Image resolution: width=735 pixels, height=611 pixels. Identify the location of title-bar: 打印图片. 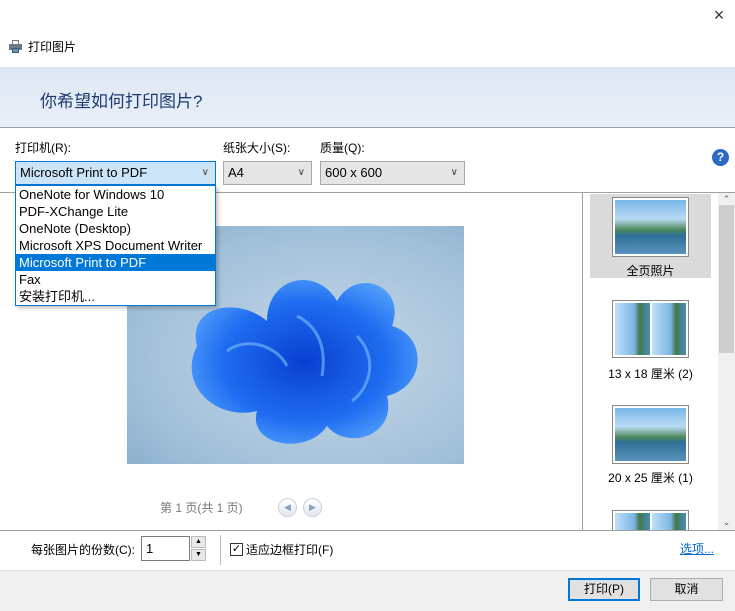
(42, 46).